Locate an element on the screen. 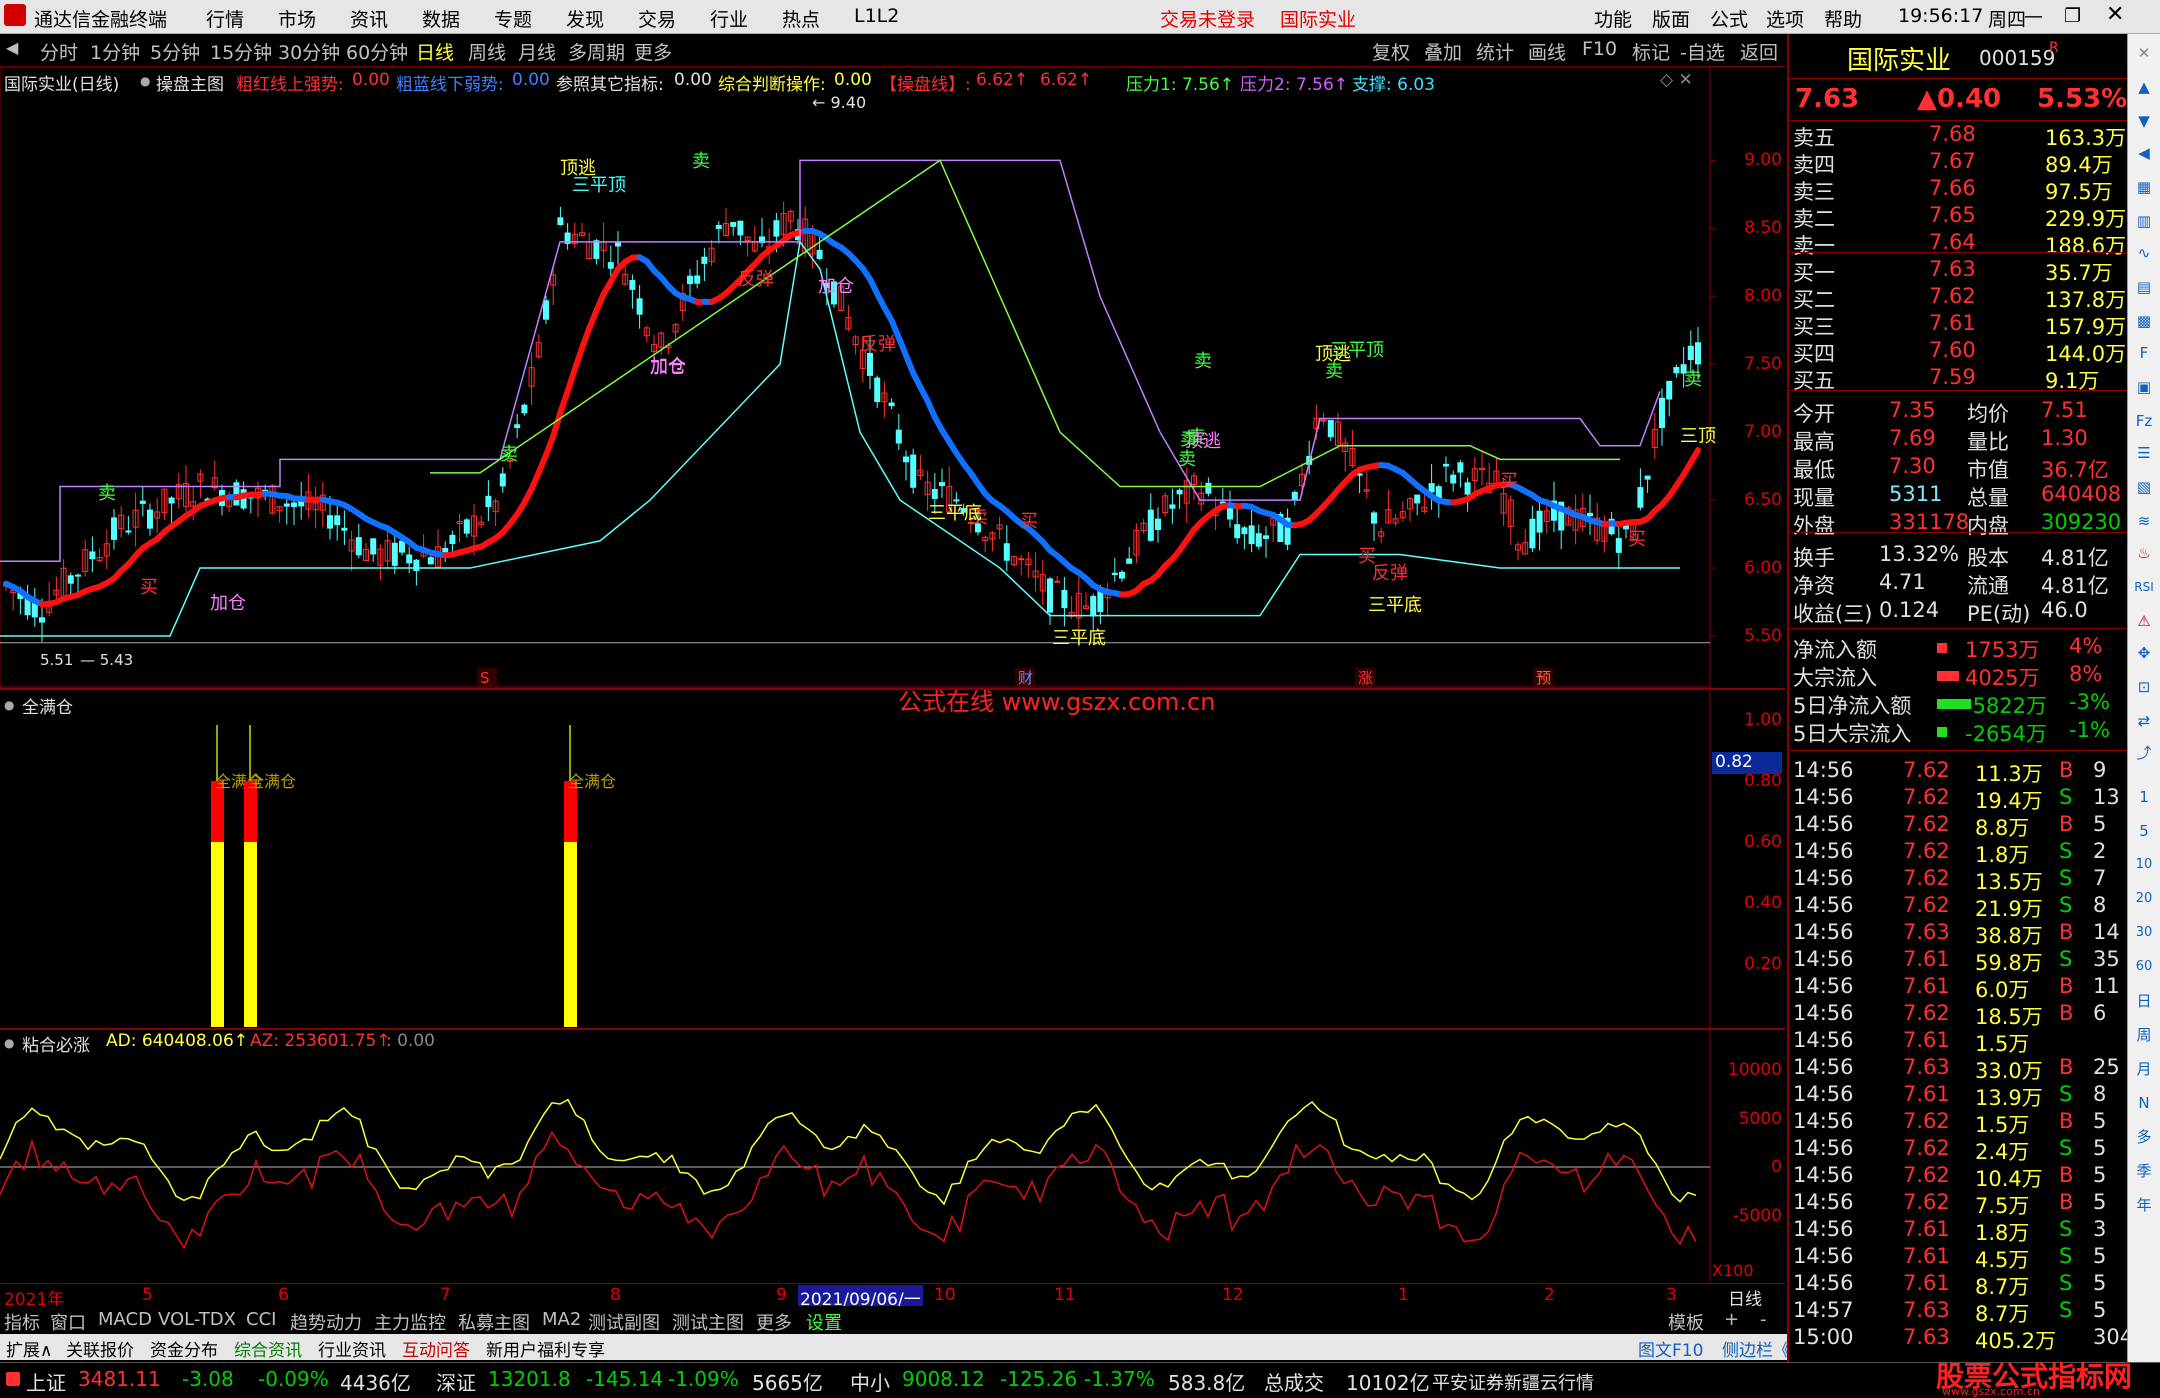  period-1: 1 is located at coordinates (2144, 797).